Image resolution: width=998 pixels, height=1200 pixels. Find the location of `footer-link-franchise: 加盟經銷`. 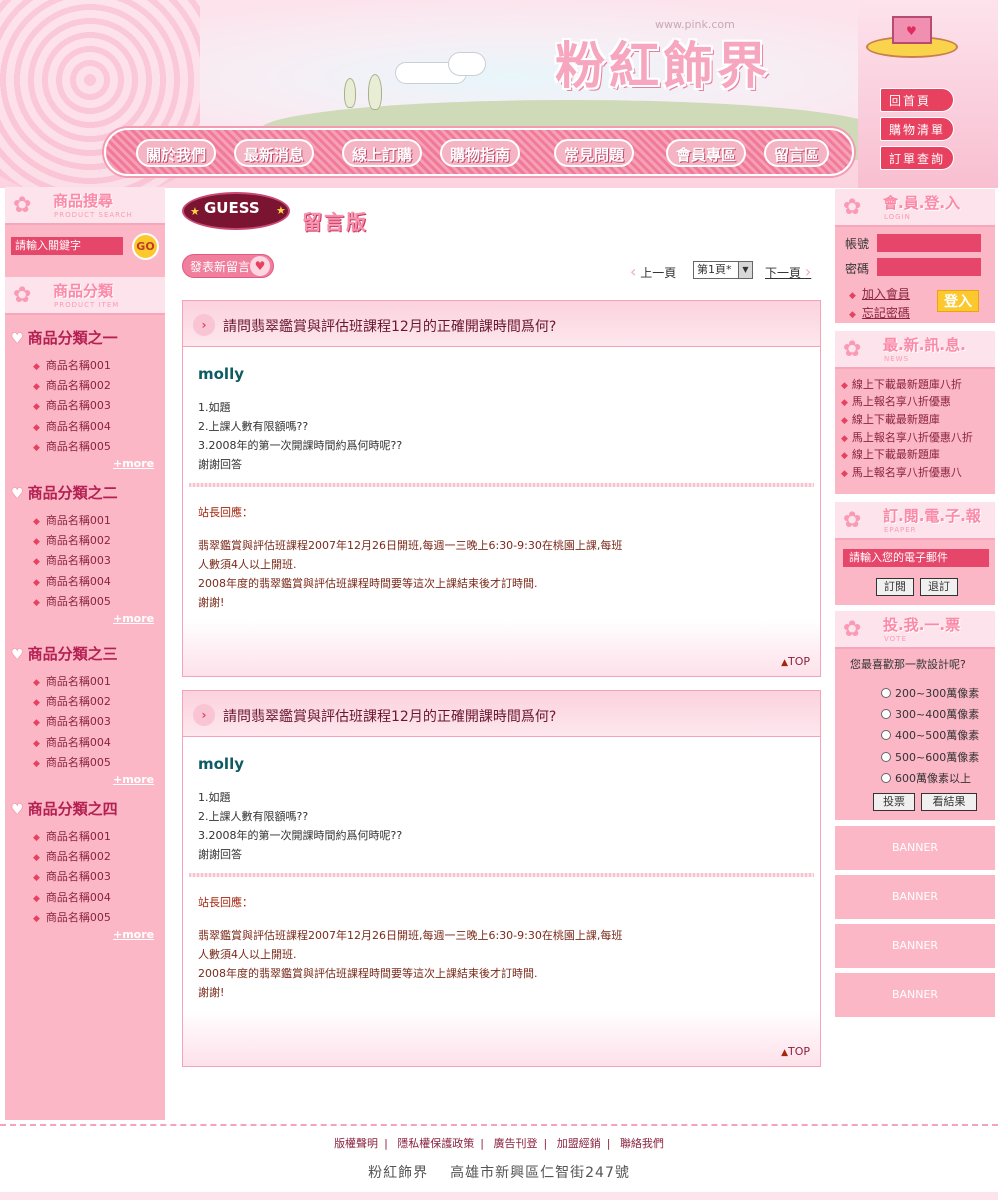

footer-link-franchise: 加盟經銷 is located at coordinates (579, 1143).